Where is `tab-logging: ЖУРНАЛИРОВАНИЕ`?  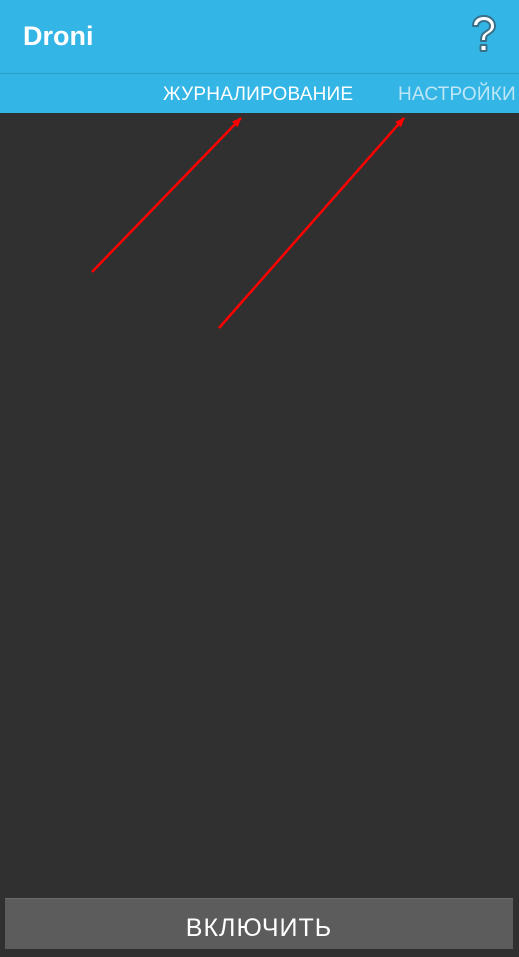 tab-logging: ЖУРНАЛИРОВАНИЕ is located at coordinates (258, 95).